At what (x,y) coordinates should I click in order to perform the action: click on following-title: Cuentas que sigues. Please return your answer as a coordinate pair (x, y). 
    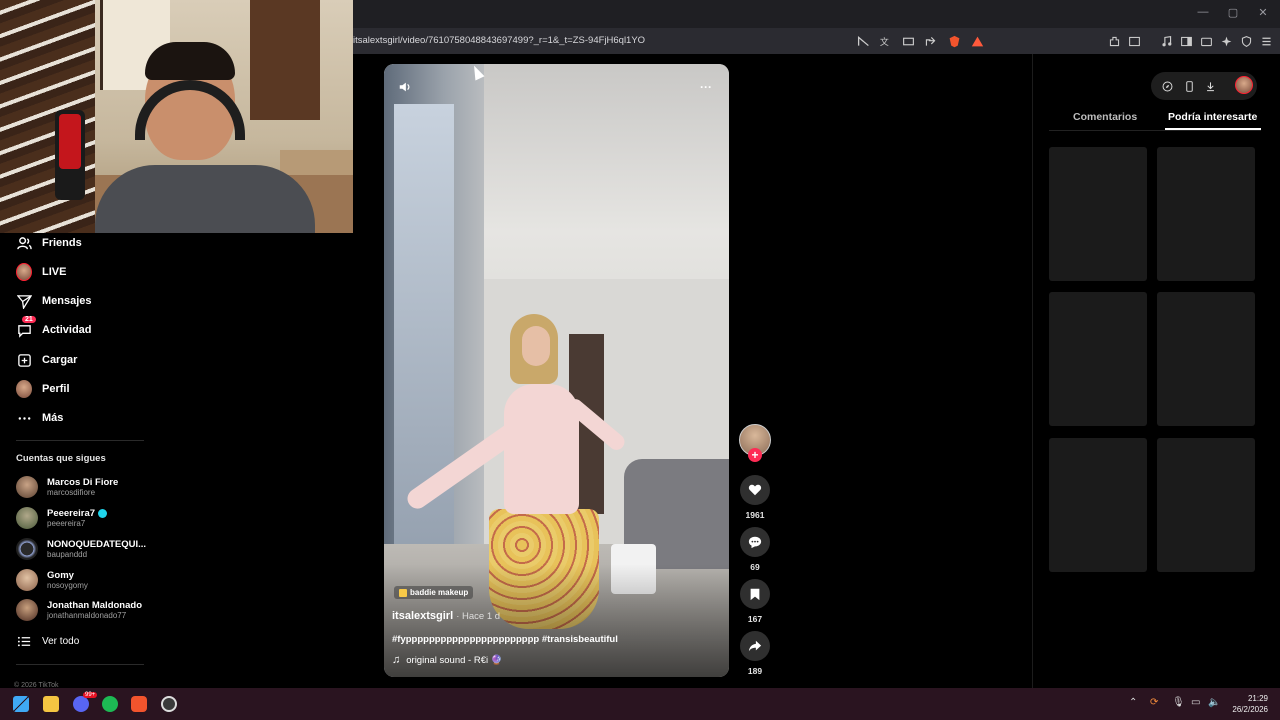
    Looking at the image, I should click on (61, 458).